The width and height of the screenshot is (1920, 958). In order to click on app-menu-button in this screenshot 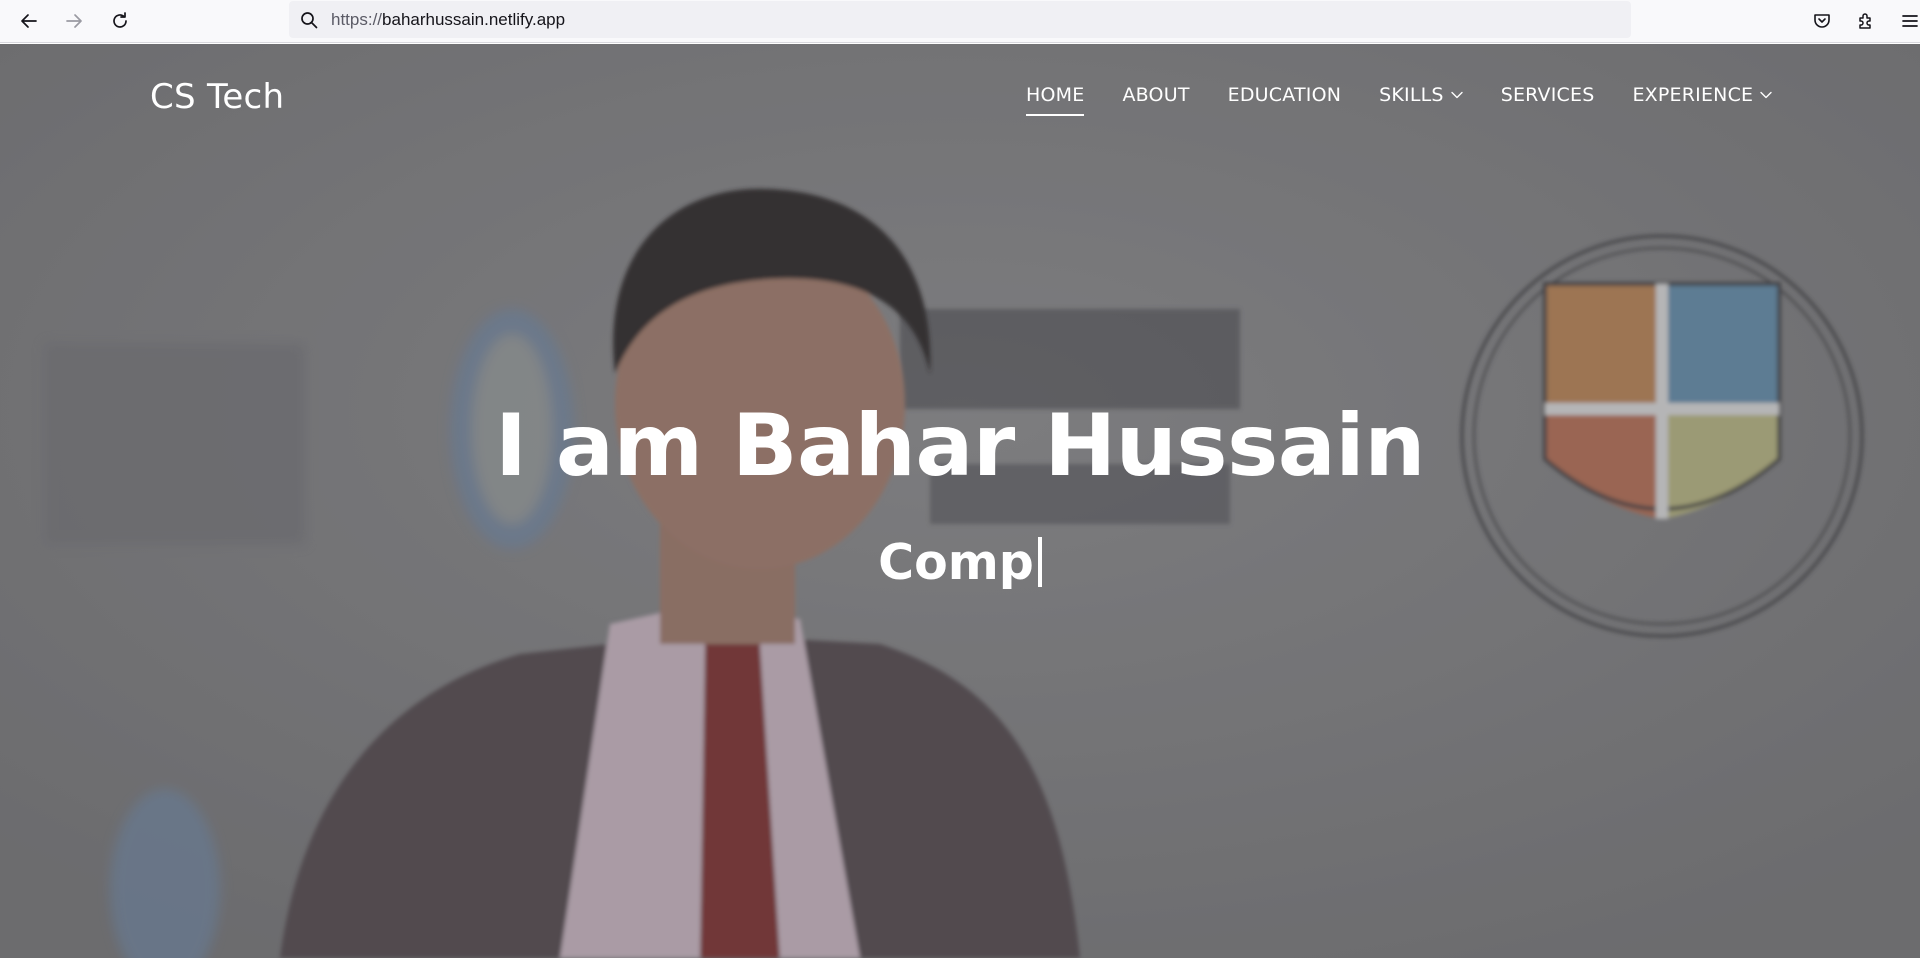, I will do `click(1906, 21)`.